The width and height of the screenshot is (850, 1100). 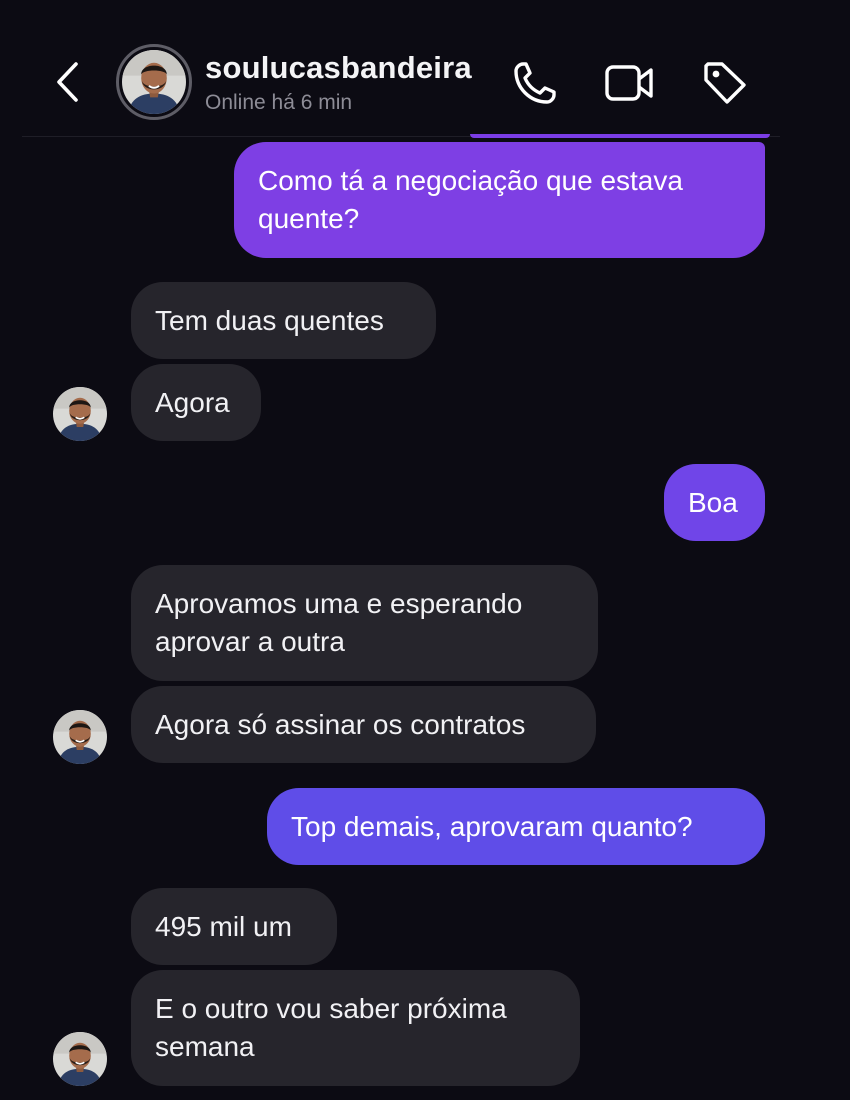 I want to click on received-message: Tem duas quentes, so click(x=283, y=320).